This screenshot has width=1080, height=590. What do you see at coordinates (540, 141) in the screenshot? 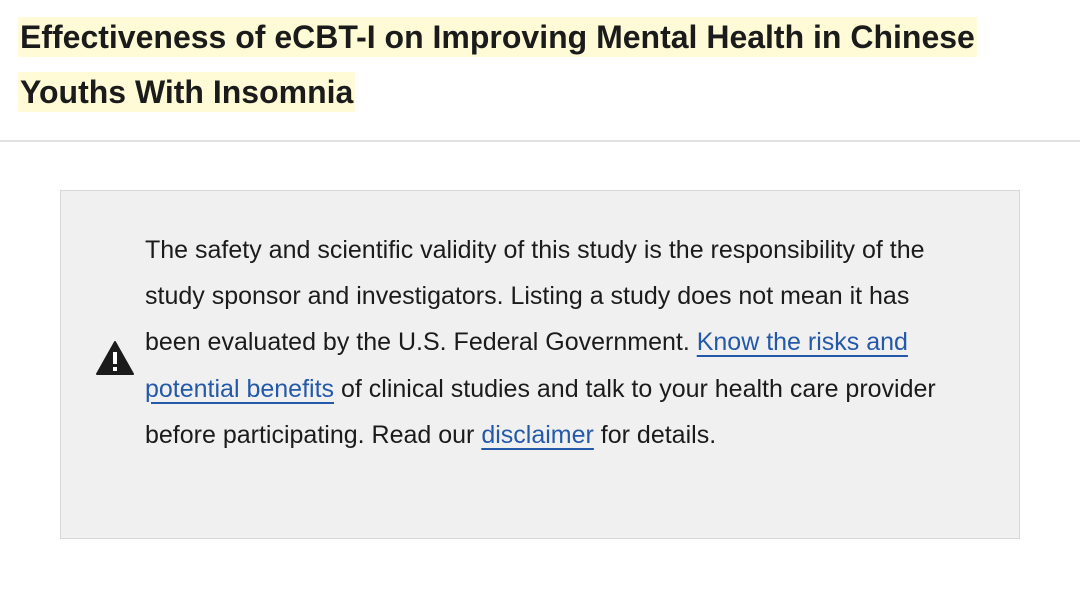
I see `header-divider` at bounding box center [540, 141].